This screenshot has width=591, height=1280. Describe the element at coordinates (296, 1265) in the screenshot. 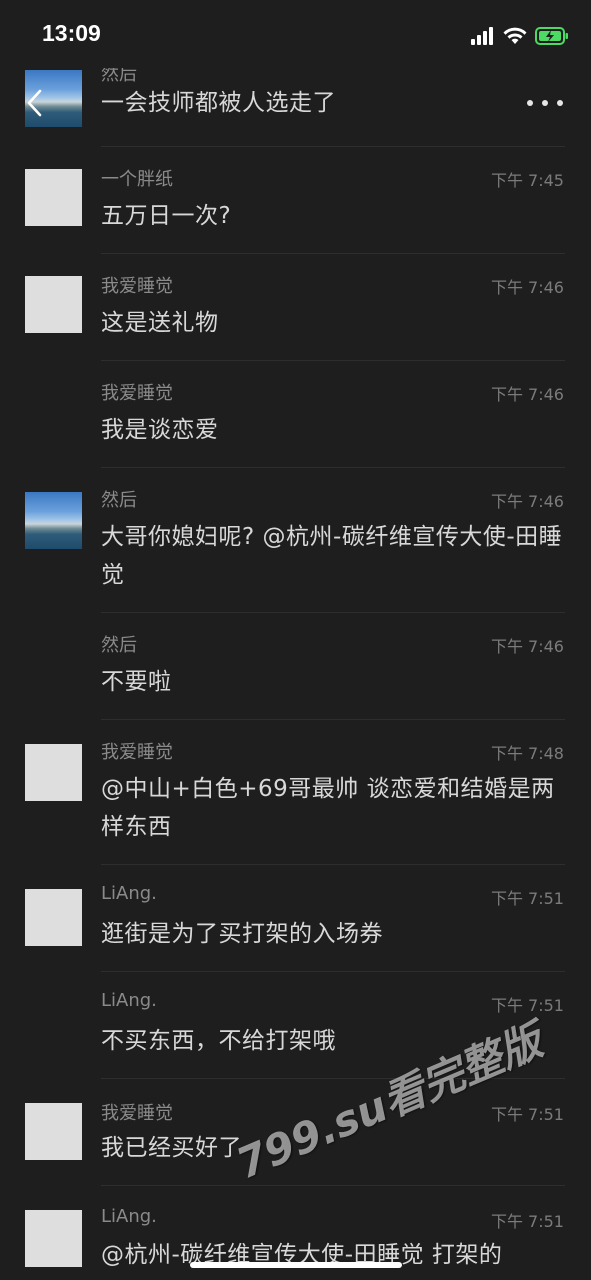

I see `home-indicator` at that location.